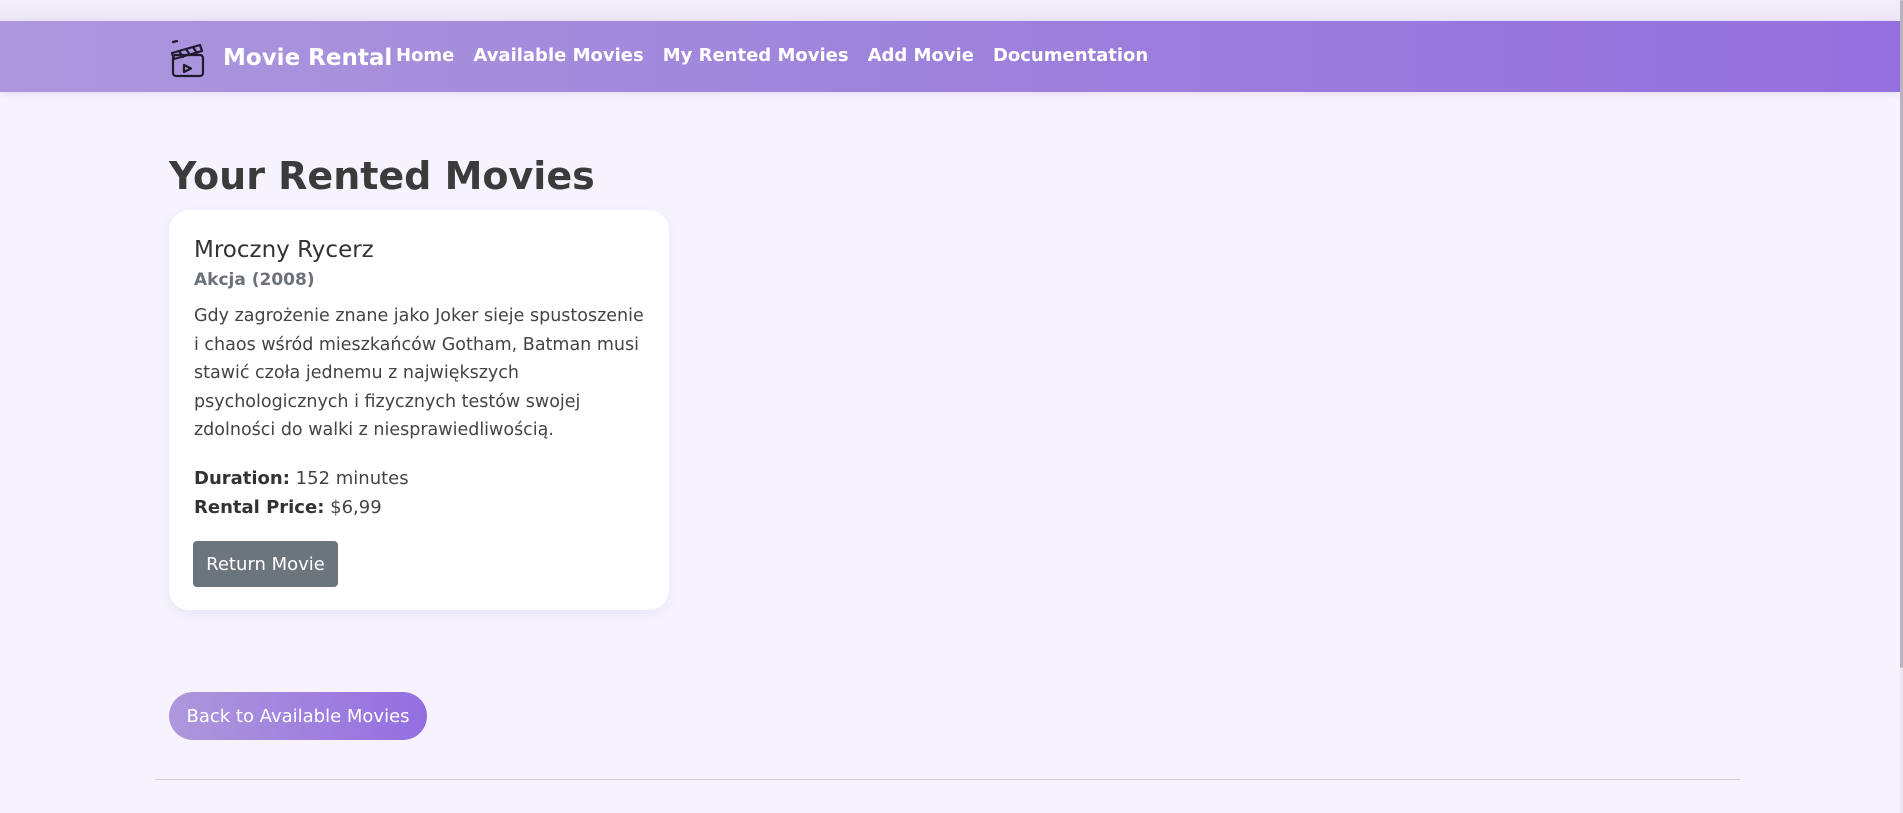  Describe the element at coordinates (356, 507) in the screenshot. I see `rental-price-value: $6,99` at that location.